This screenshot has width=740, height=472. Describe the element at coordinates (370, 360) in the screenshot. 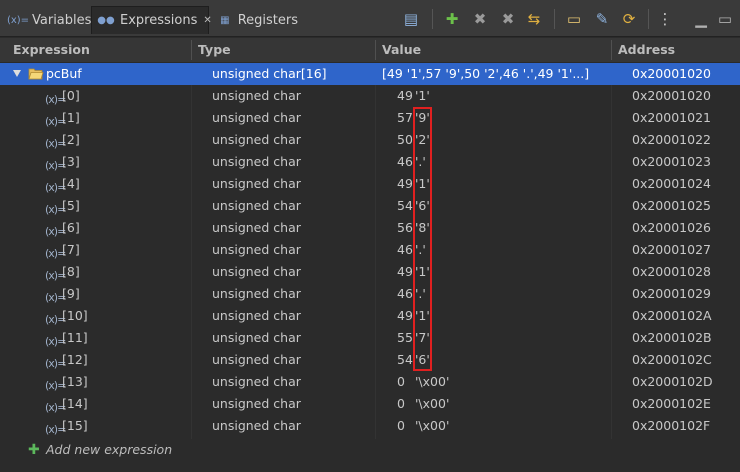

I see `table-row: (x)= [12] unsigned char 54'6' 0x2000102C` at that location.